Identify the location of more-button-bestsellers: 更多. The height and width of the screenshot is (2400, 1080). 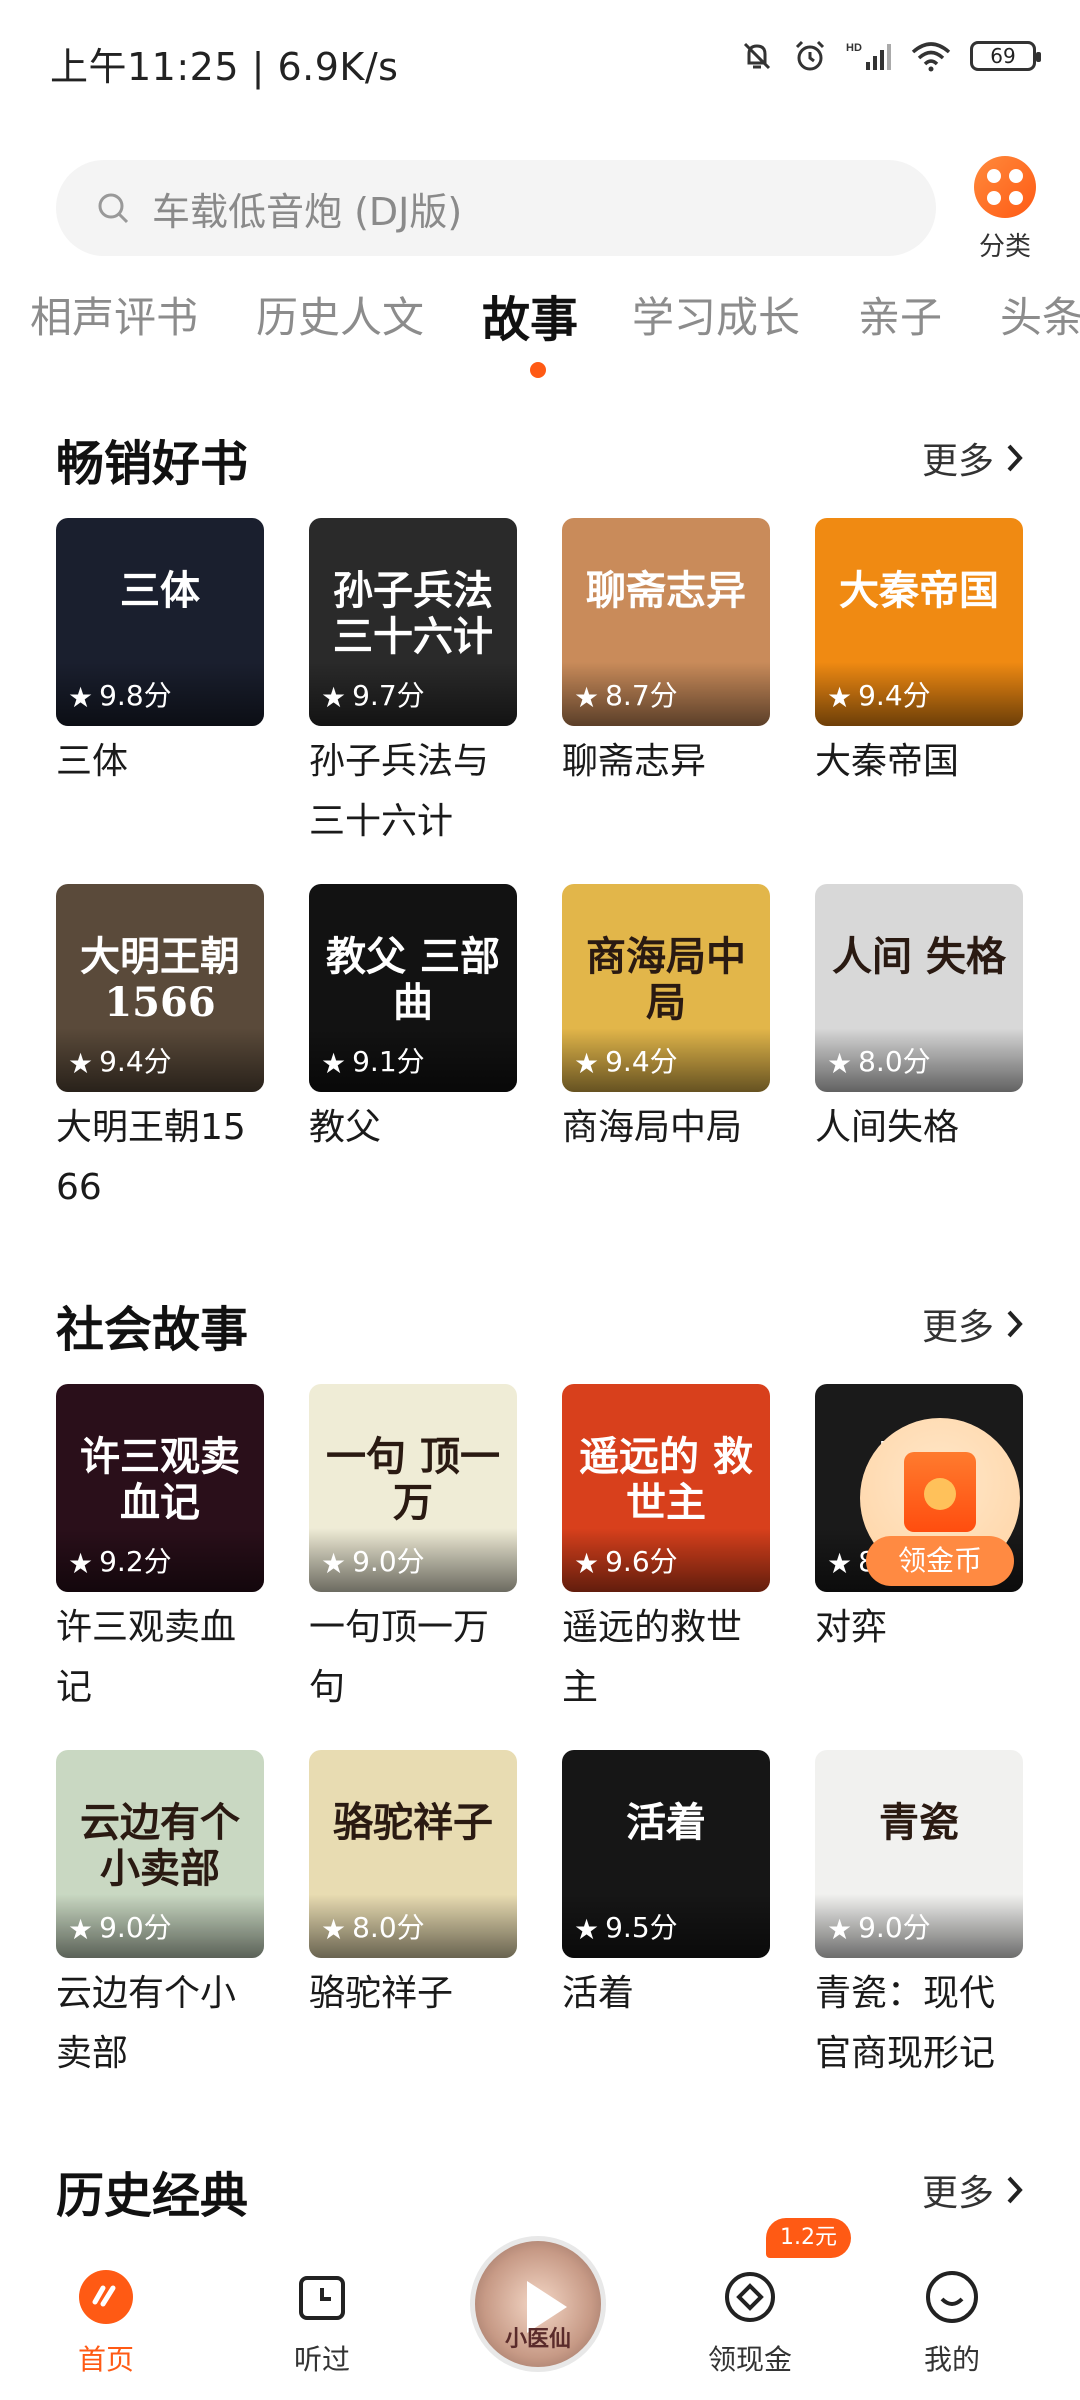
(974, 458).